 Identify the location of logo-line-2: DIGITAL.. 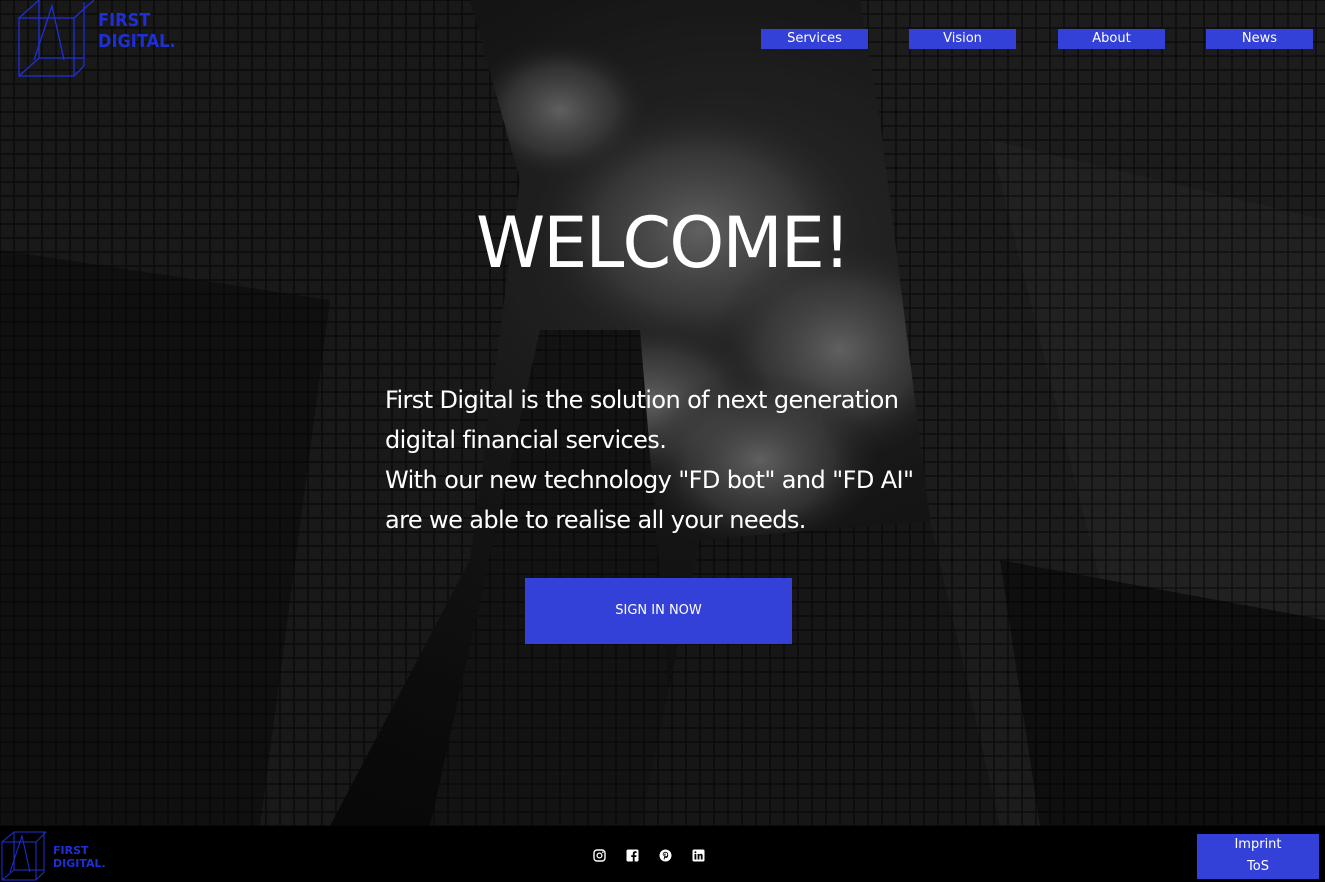
(137, 41).